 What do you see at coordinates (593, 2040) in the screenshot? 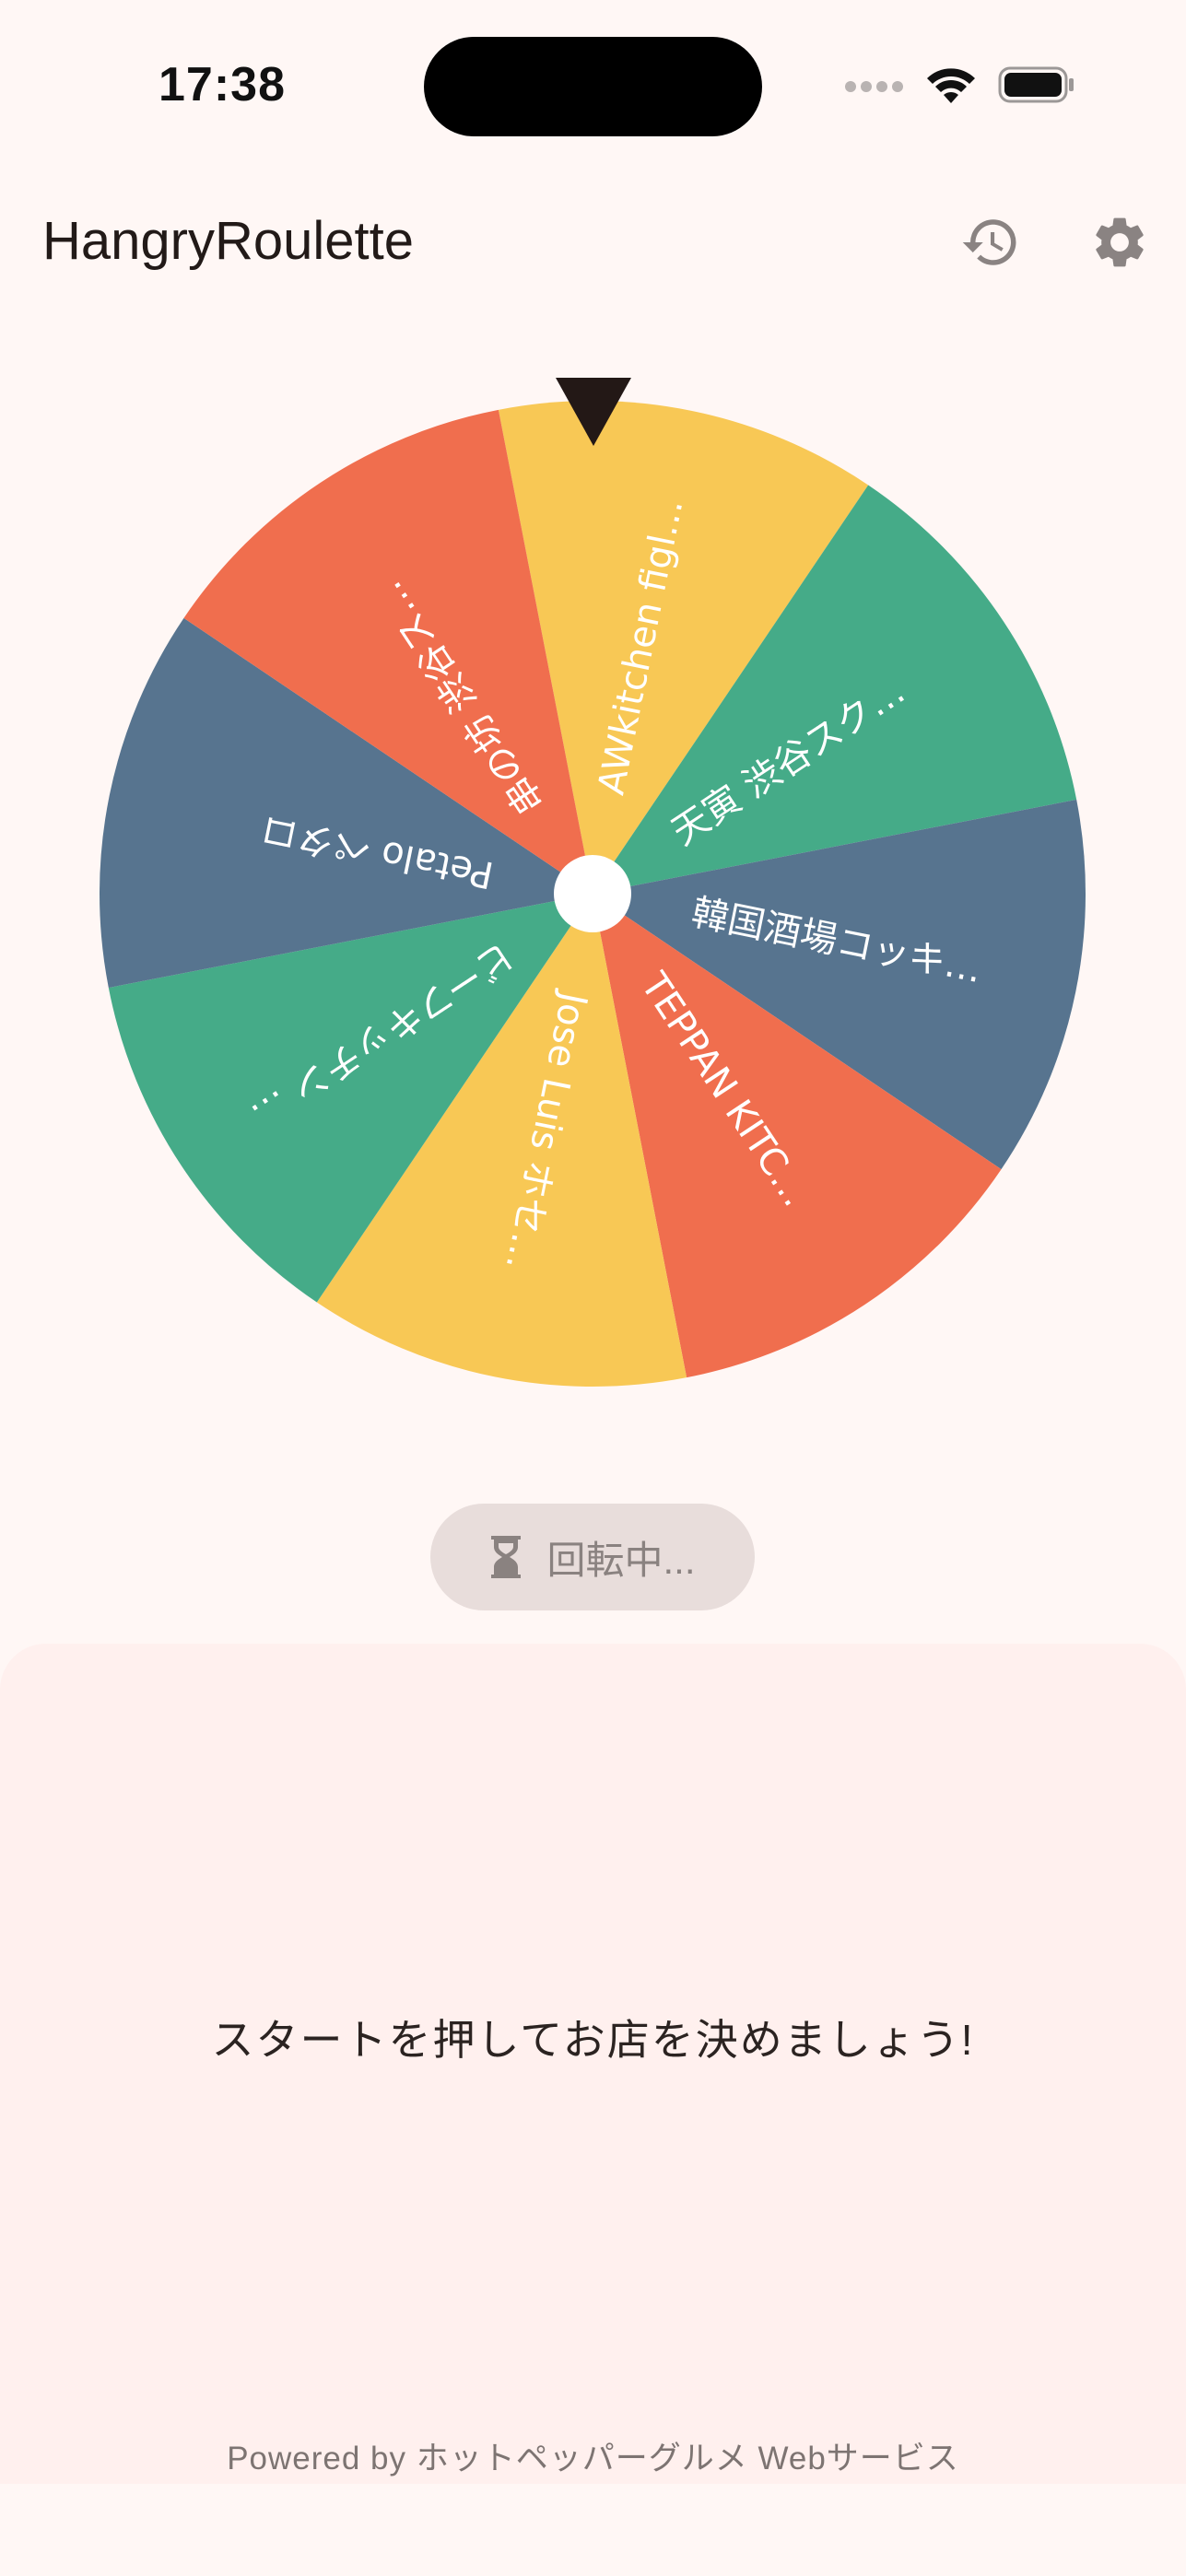
I see `result-message: スタートを押してお店を決めましょう!` at bounding box center [593, 2040].